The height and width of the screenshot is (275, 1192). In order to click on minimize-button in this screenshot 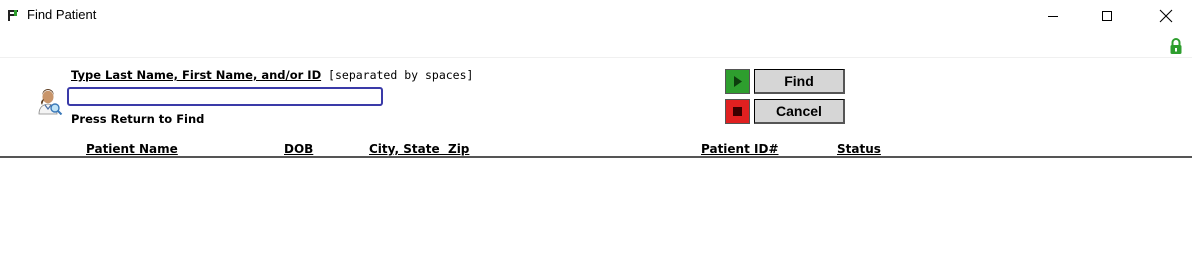, I will do `click(1053, 16)`.